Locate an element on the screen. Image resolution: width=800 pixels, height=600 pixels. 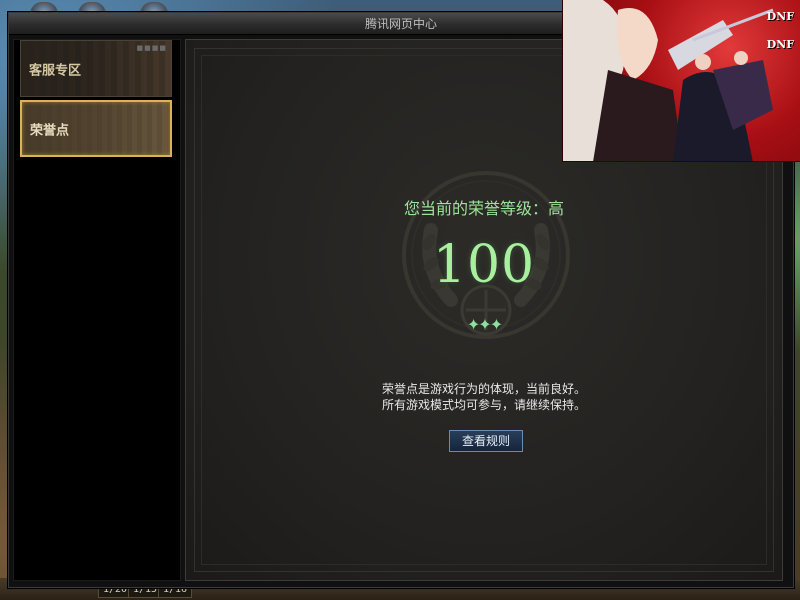
honor-level-title: 您当前的荣誉等级：高 is located at coordinates (483, 208).